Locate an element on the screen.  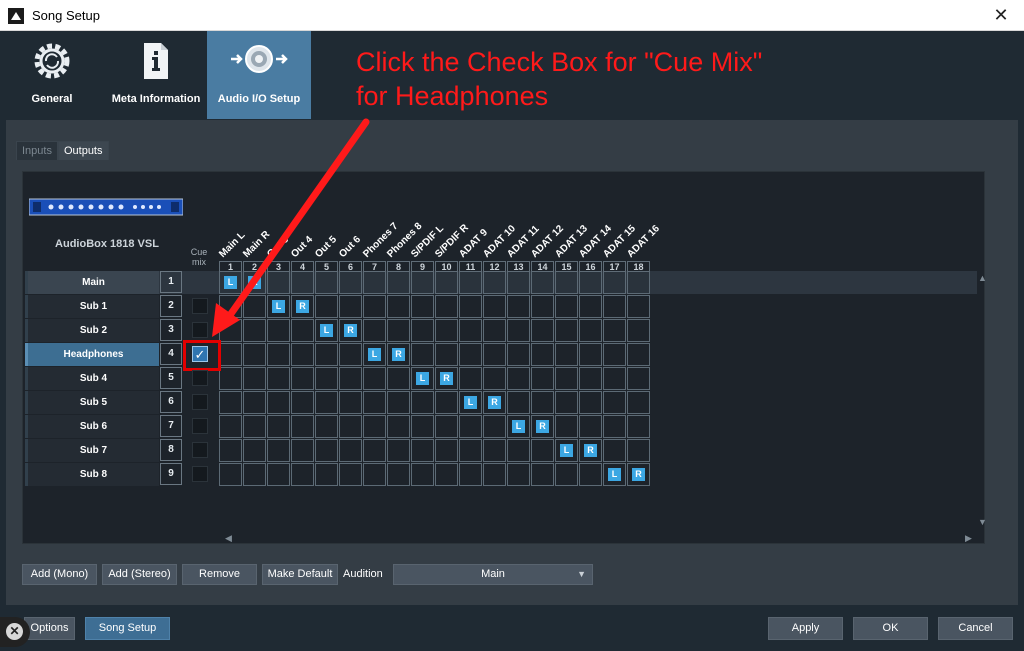
scroll-down-icon: ▼ is located at coordinates (982, 522).